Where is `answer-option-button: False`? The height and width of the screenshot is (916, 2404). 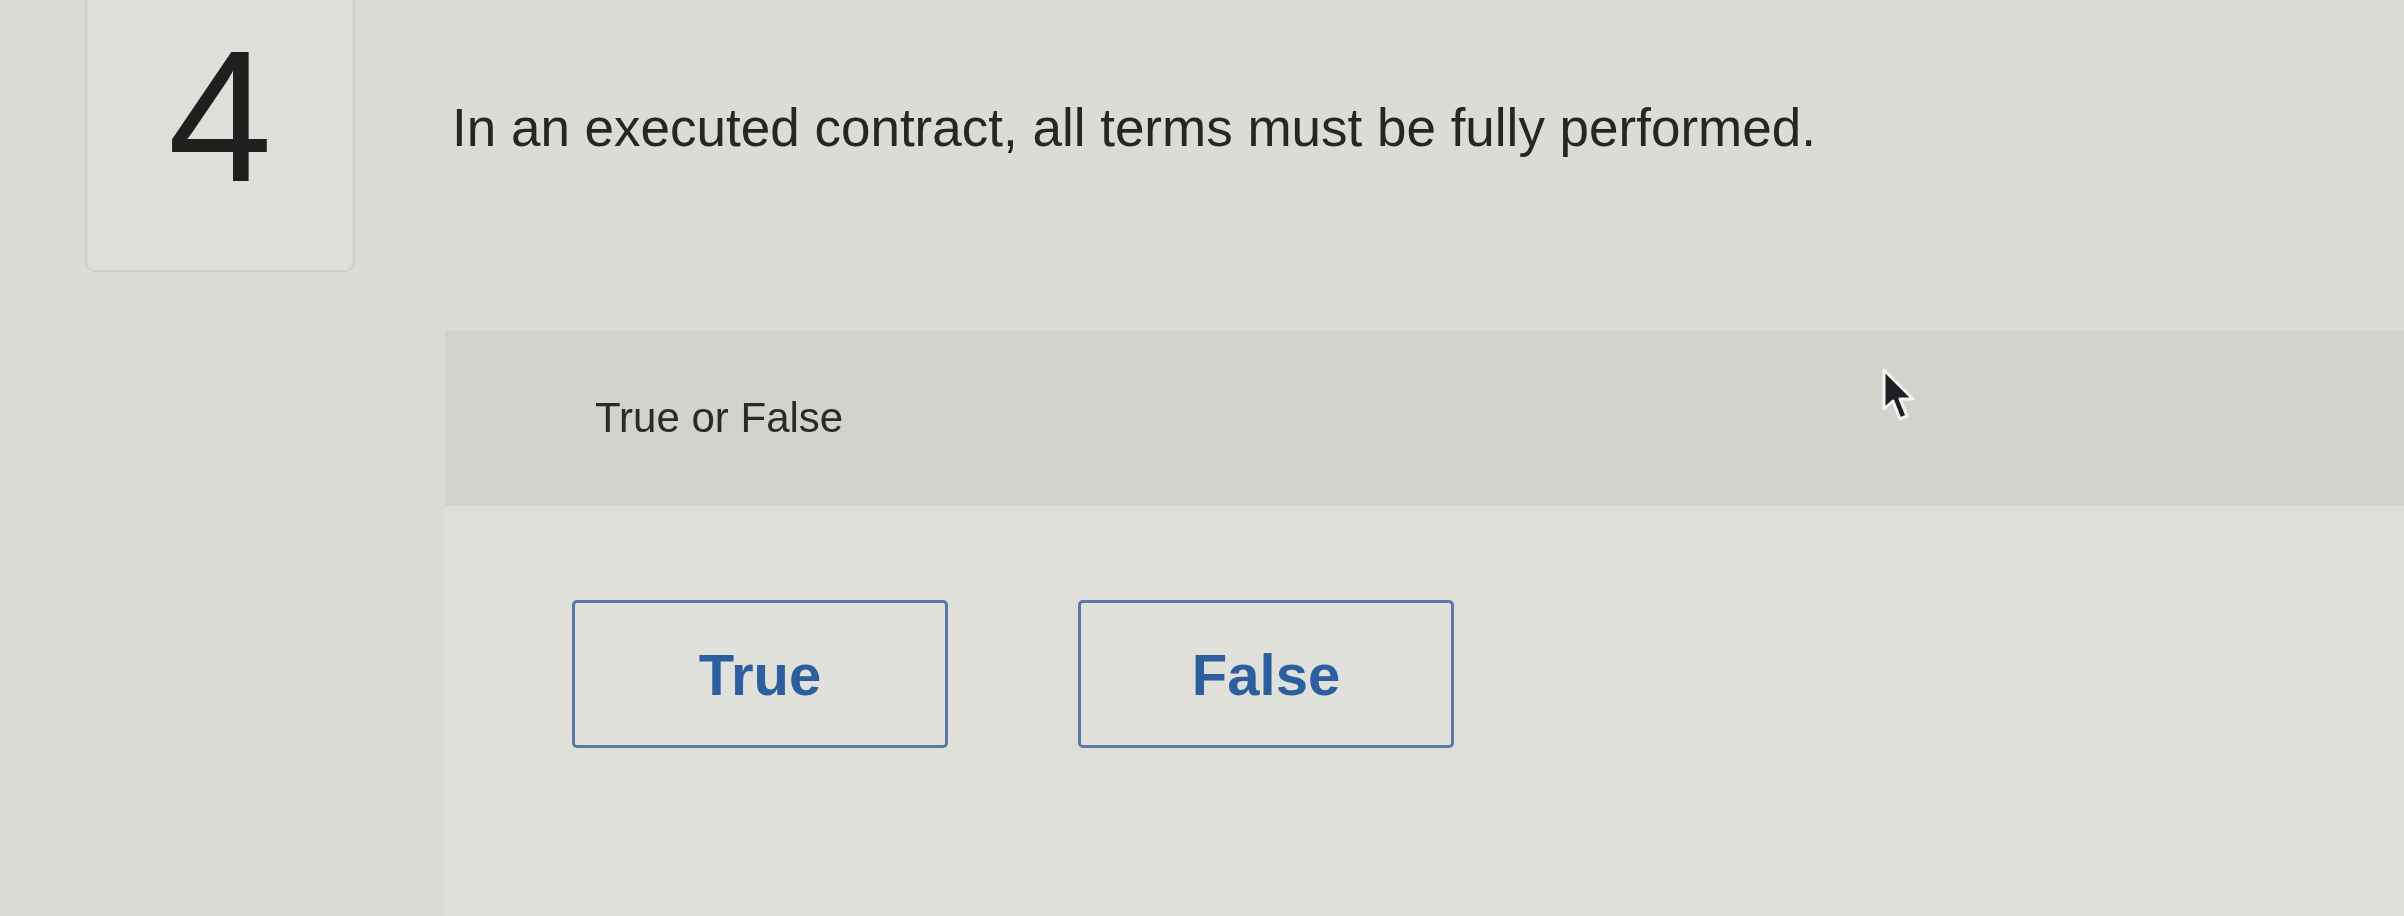 answer-option-button: False is located at coordinates (1266, 674).